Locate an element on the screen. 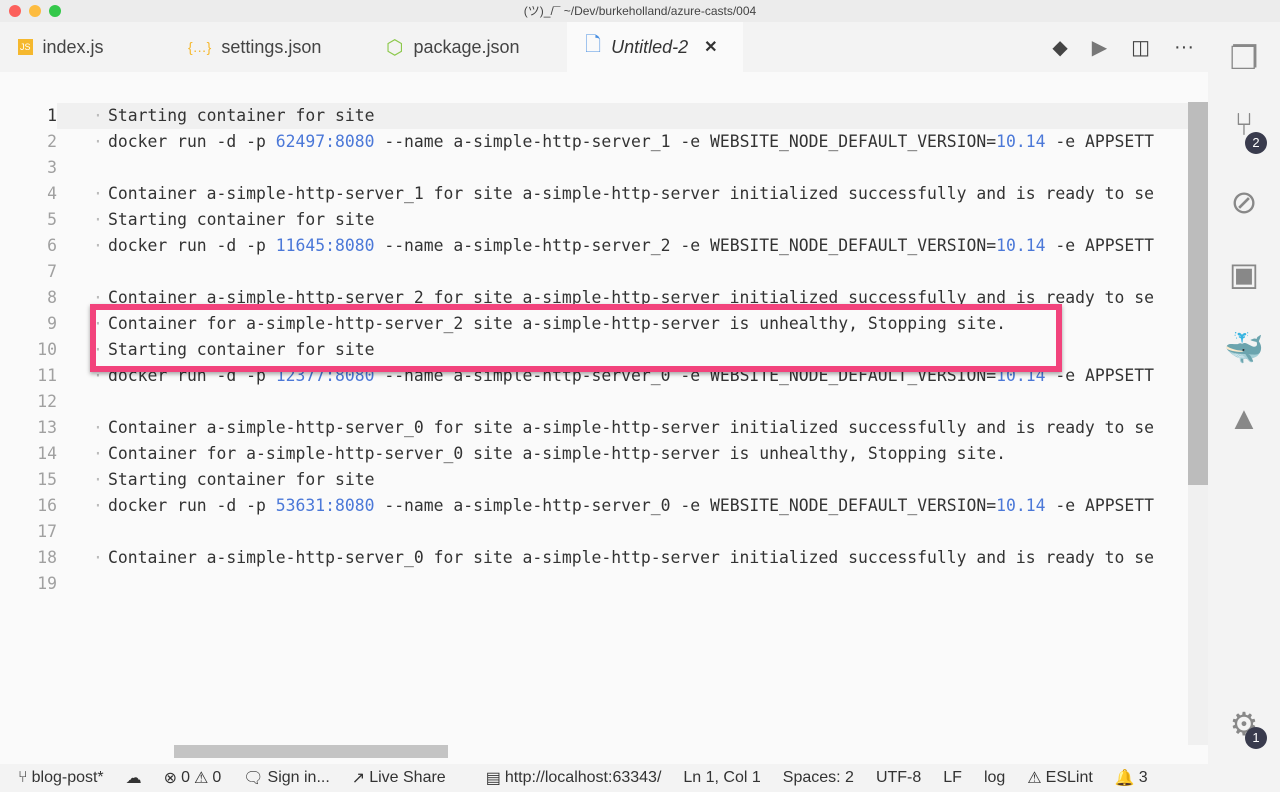 The height and width of the screenshot is (792, 1280). line-number: 15 is located at coordinates (47, 479).